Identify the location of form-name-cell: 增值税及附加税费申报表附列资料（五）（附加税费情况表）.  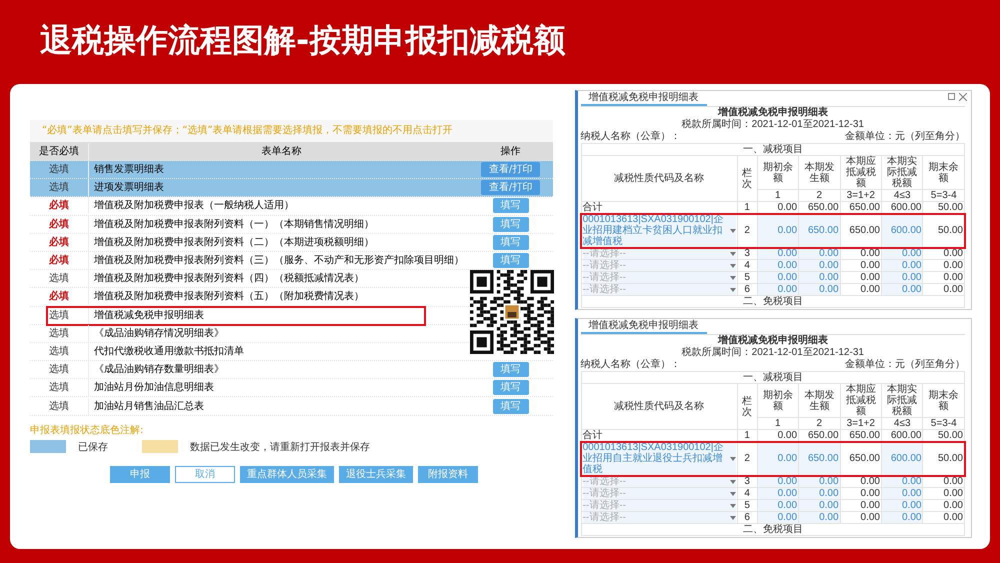
(278, 297).